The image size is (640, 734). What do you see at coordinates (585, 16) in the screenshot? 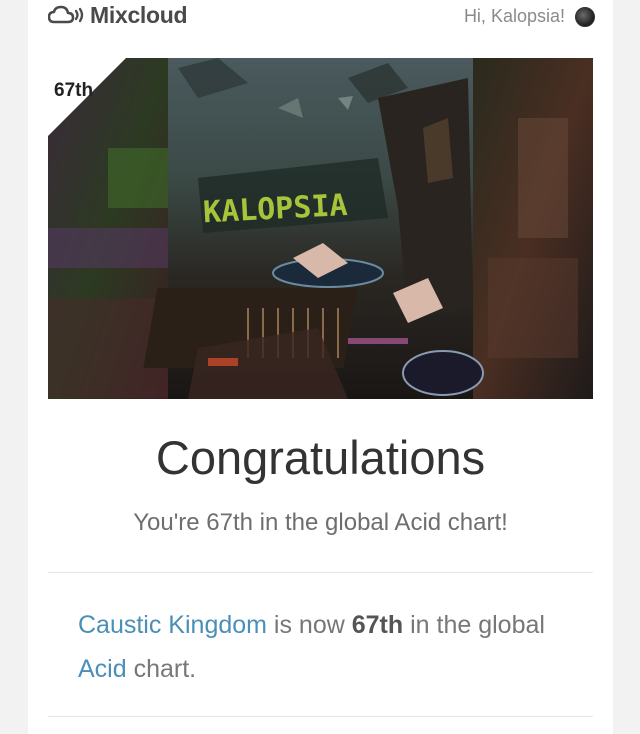
I see `avatar` at bounding box center [585, 16].